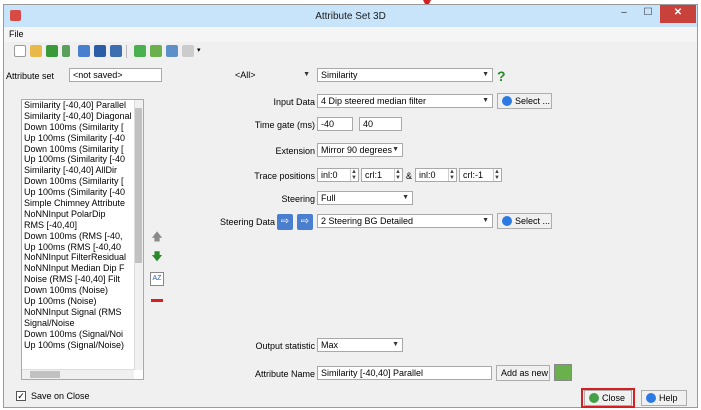 The image size is (701, 410). Describe the element at coordinates (374, 175) in the screenshot. I see `crossline-1-value: crl:1` at that location.